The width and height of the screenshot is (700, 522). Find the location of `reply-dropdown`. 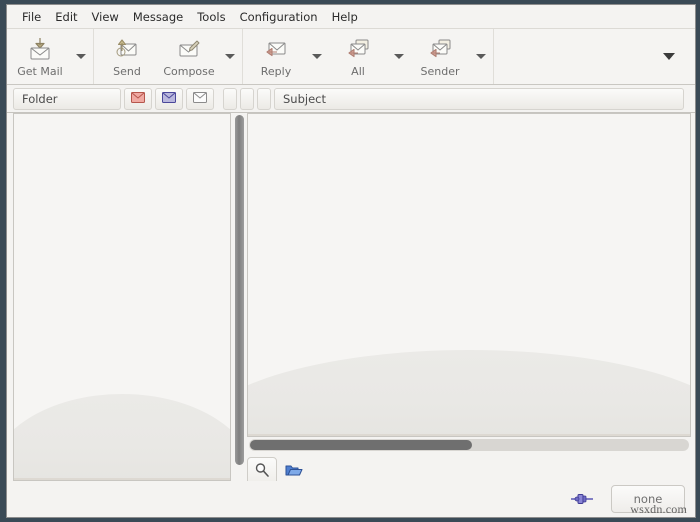

reply-dropdown is located at coordinates (317, 57).